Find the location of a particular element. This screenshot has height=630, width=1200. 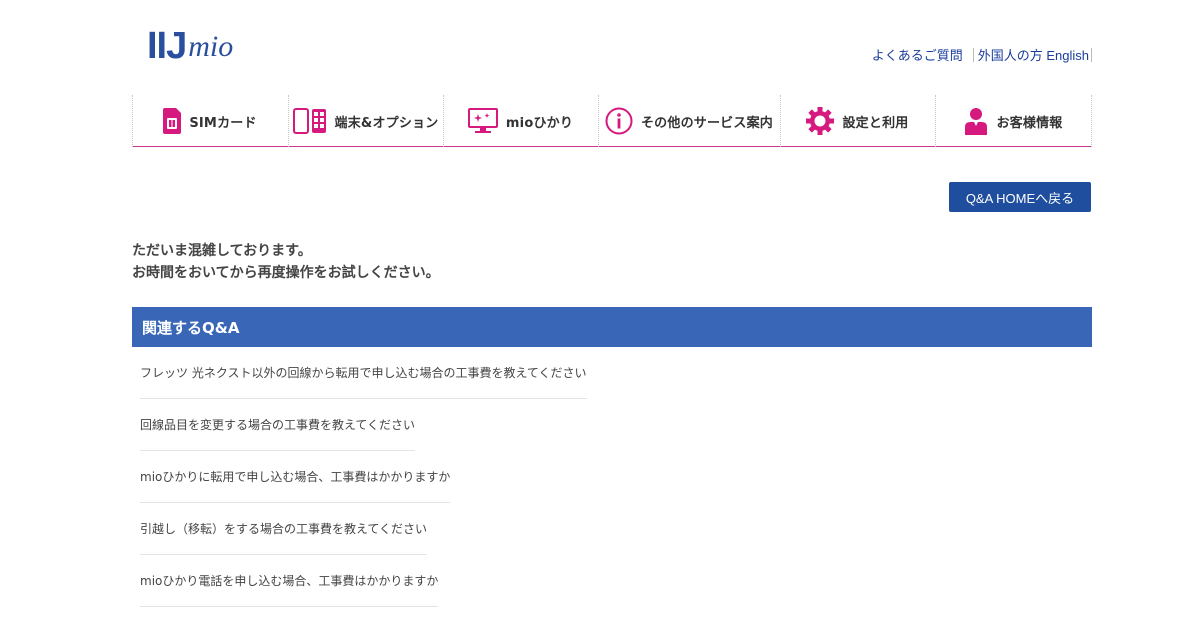

nav-item-mio-hikari: mioひかり is located at coordinates (520, 121).